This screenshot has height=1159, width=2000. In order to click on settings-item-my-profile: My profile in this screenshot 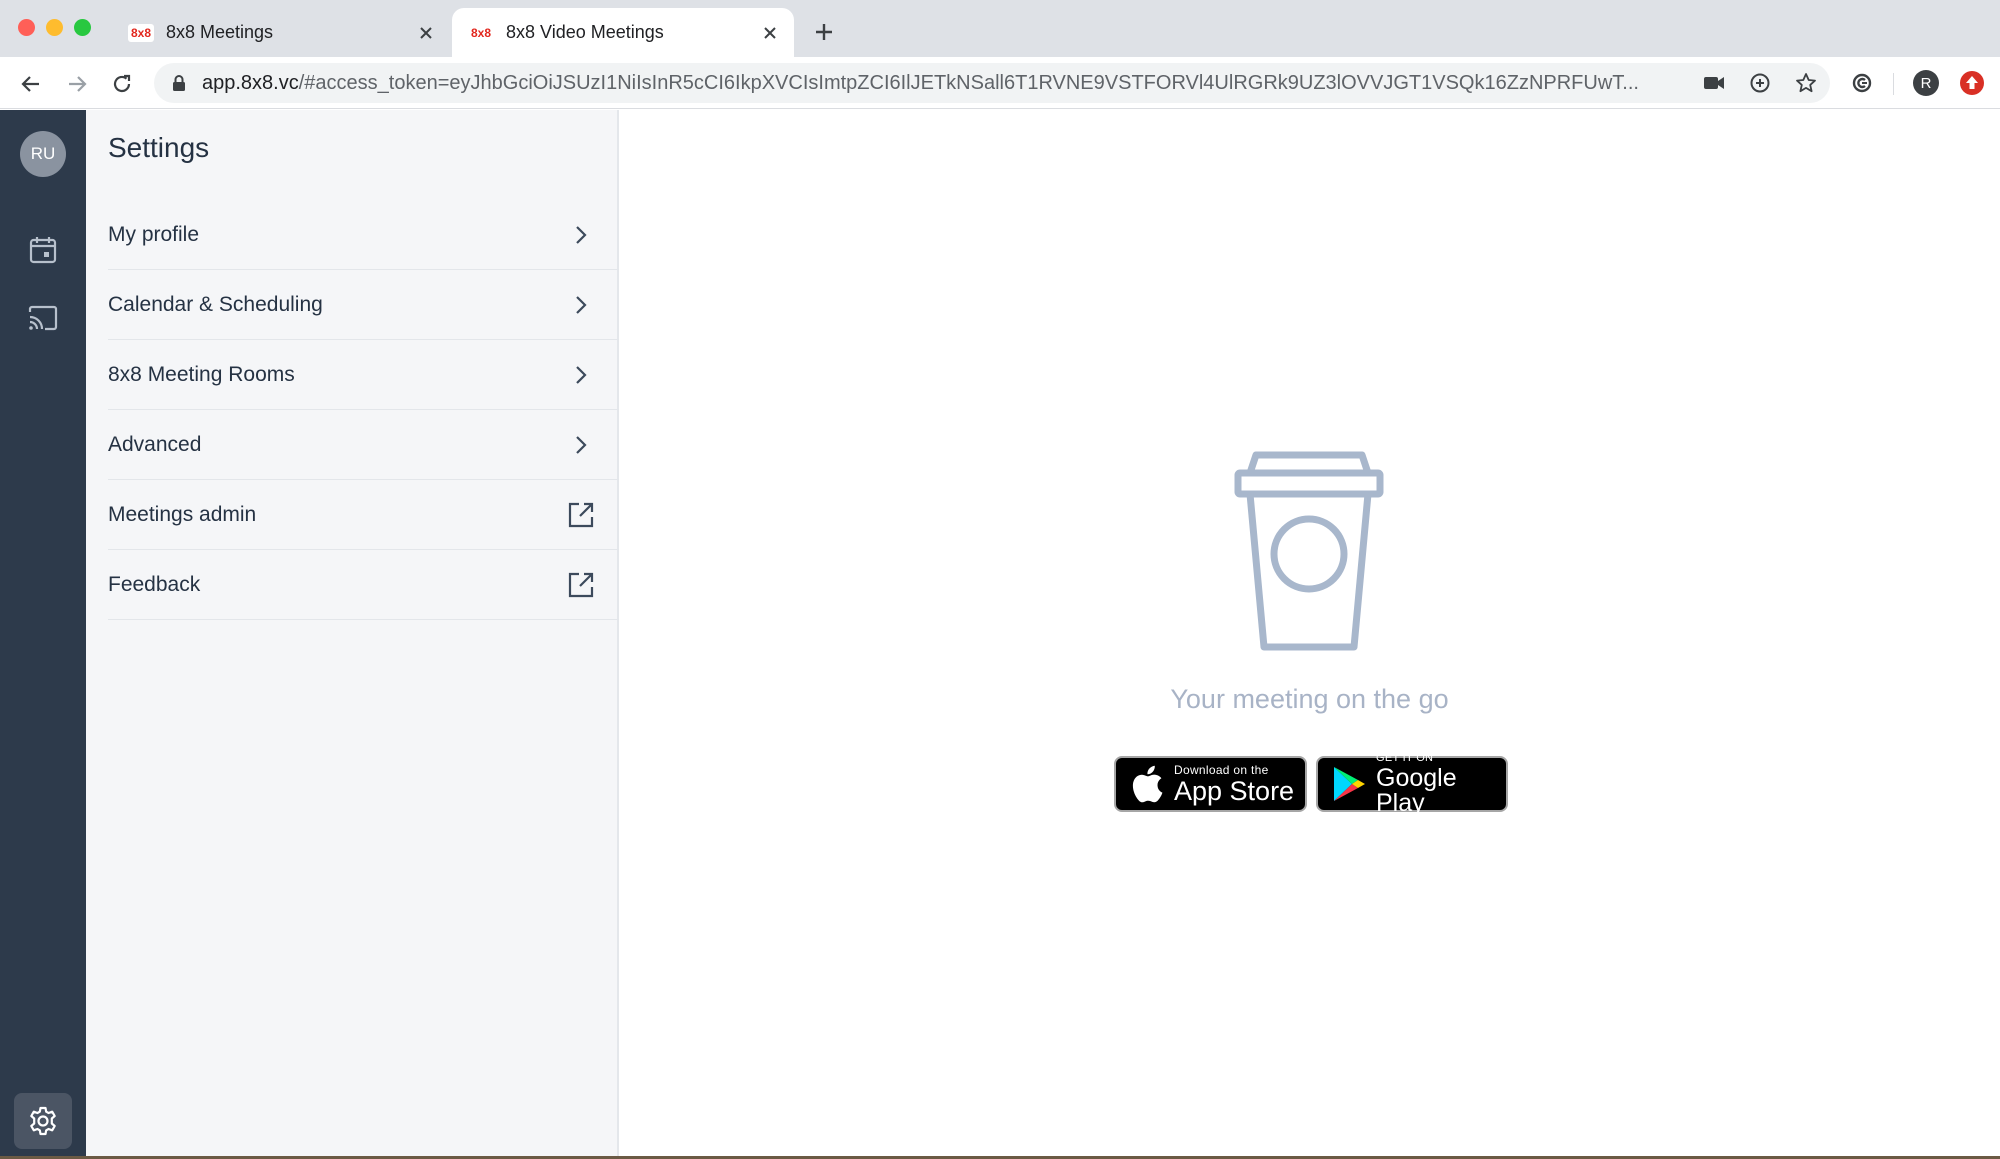, I will do `click(363, 235)`.